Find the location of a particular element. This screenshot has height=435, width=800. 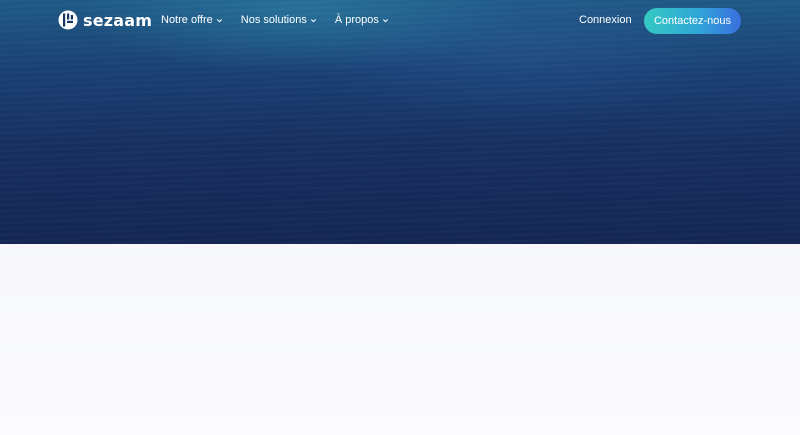

menu-item-label: Nos solutions is located at coordinates (273, 20).